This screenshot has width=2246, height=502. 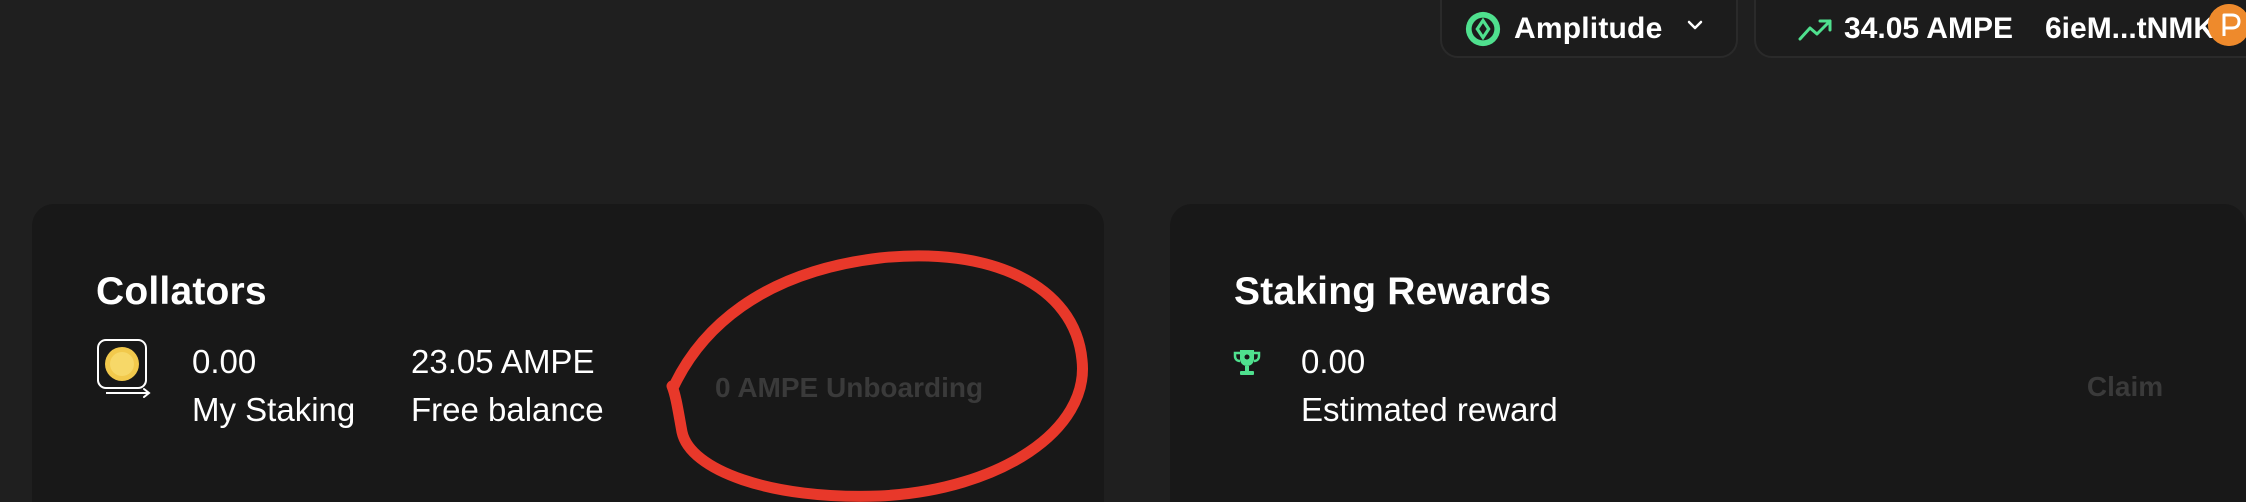 I want to click on free-balance-label: Free balance, so click(x=507, y=409).